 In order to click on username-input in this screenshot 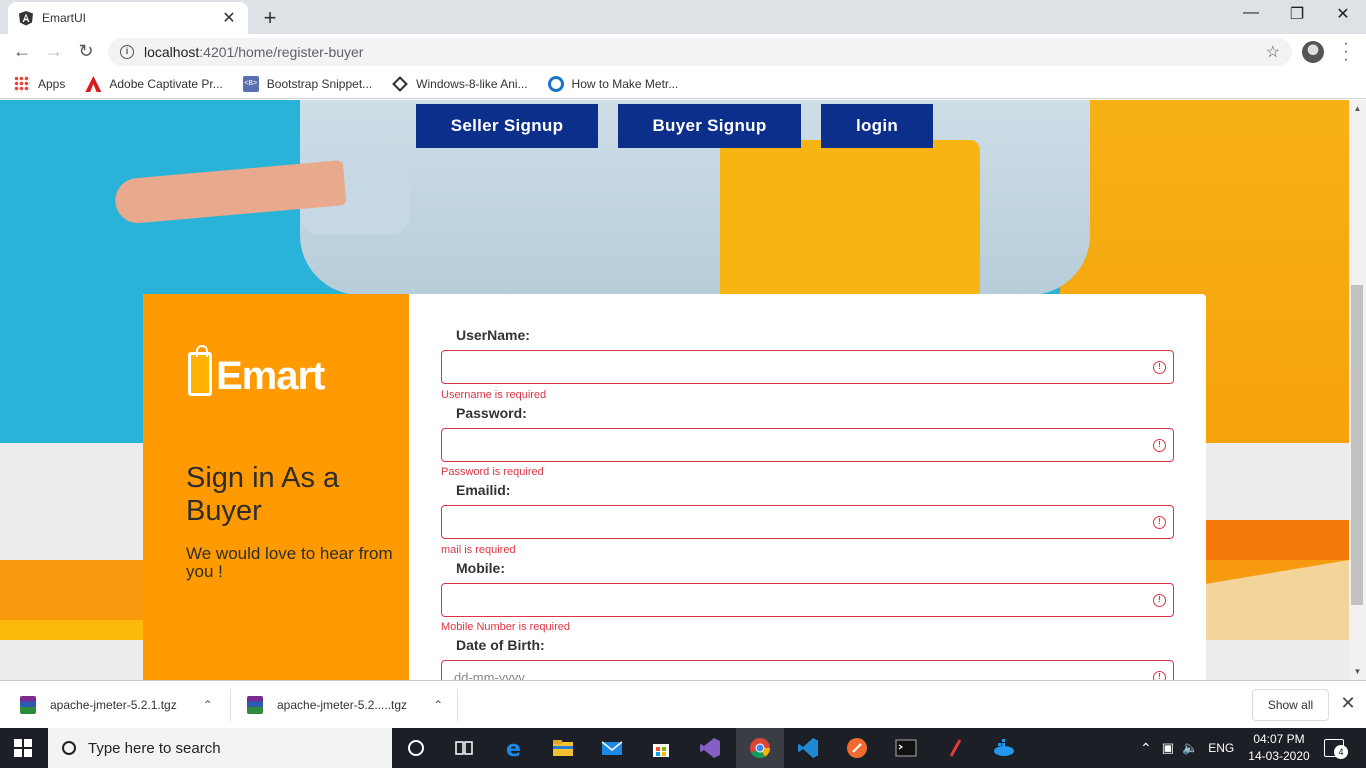, I will do `click(807, 367)`.